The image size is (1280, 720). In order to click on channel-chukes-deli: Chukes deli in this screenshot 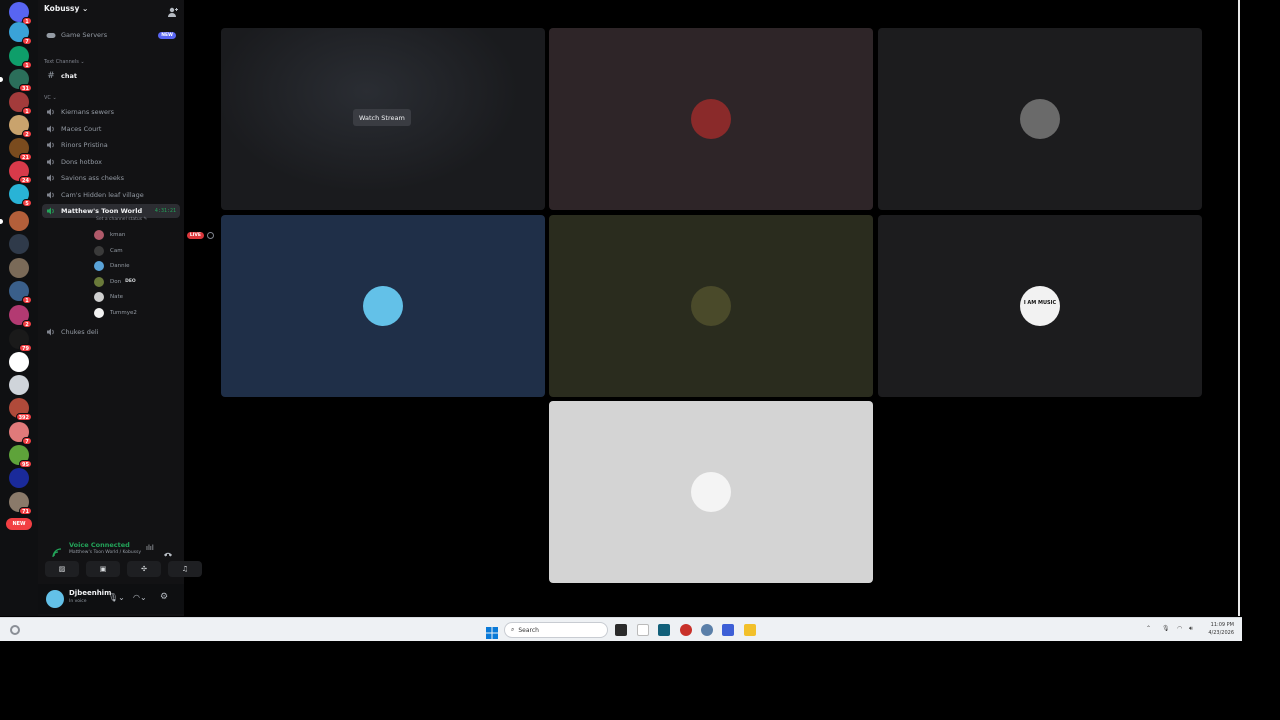, I will do `click(111, 332)`.